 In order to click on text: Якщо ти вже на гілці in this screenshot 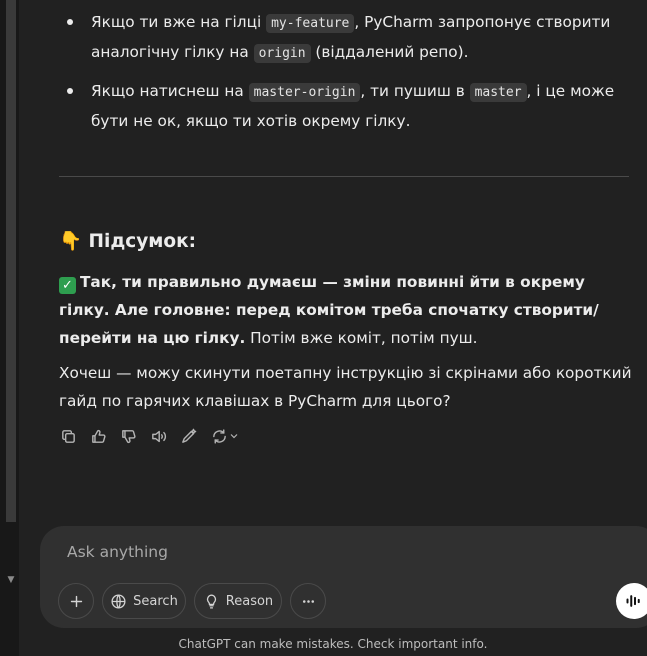, I will do `click(179, 22)`.